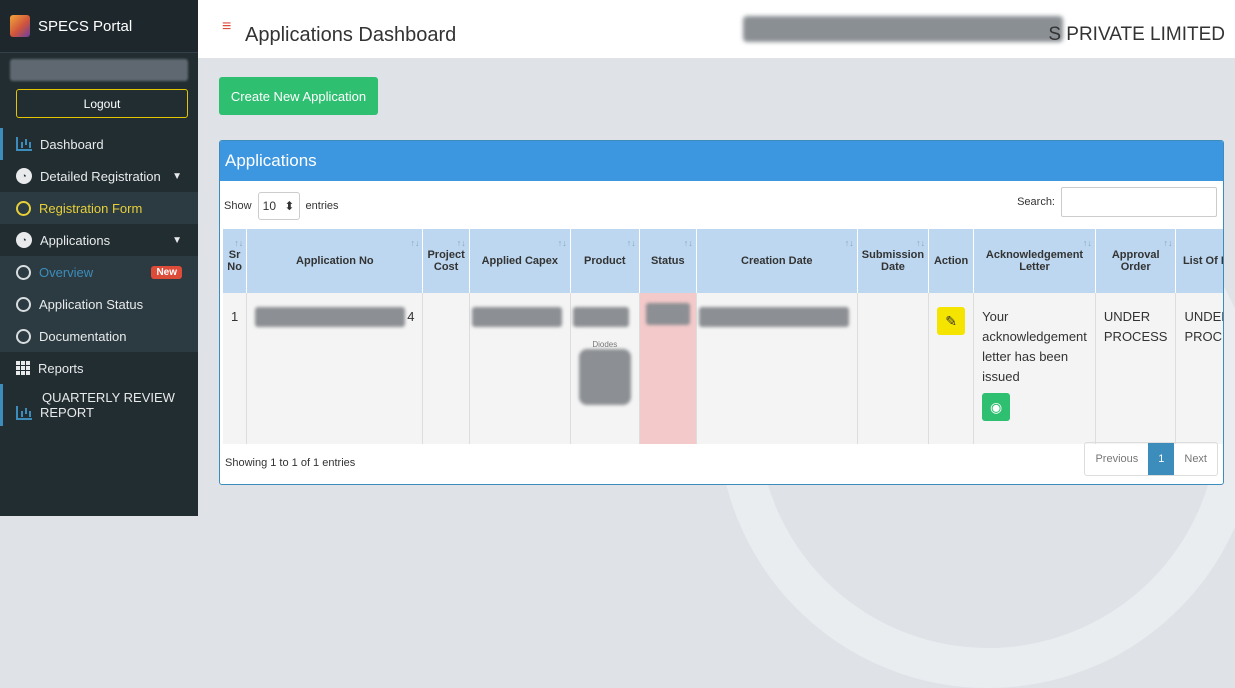 This screenshot has height=688, width=1235. I want to click on search-control: Search:, so click(1117, 202).